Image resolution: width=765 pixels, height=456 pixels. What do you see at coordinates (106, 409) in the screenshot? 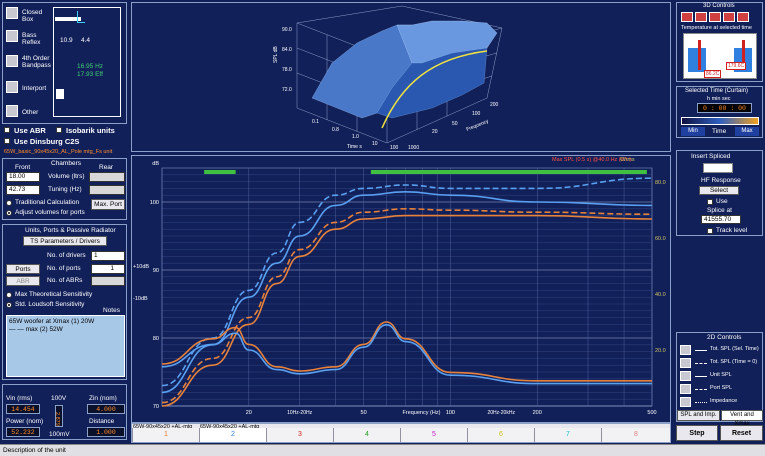
I see `zin-value: 4.000` at bounding box center [106, 409].